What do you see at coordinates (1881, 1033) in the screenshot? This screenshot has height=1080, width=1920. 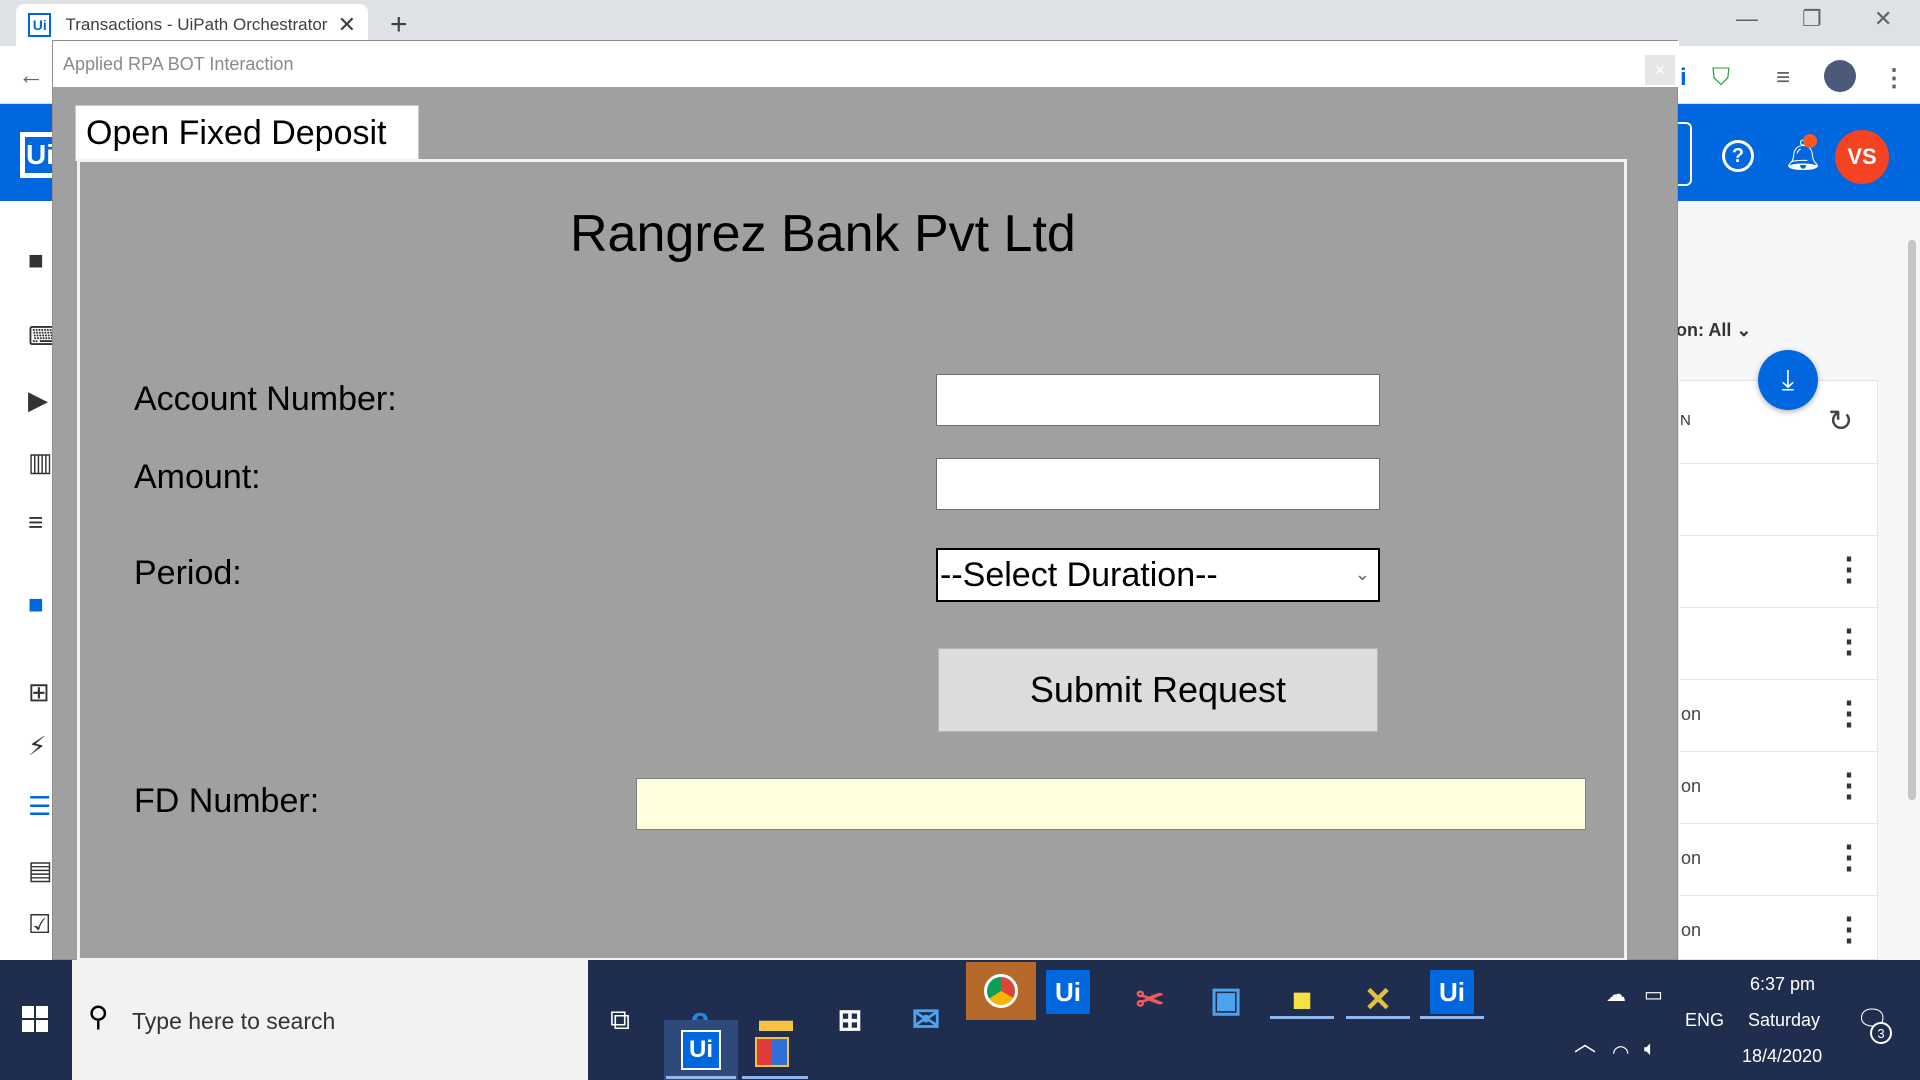 I see `notification-count-badge: 3` at bounding box center [1881, 1033].